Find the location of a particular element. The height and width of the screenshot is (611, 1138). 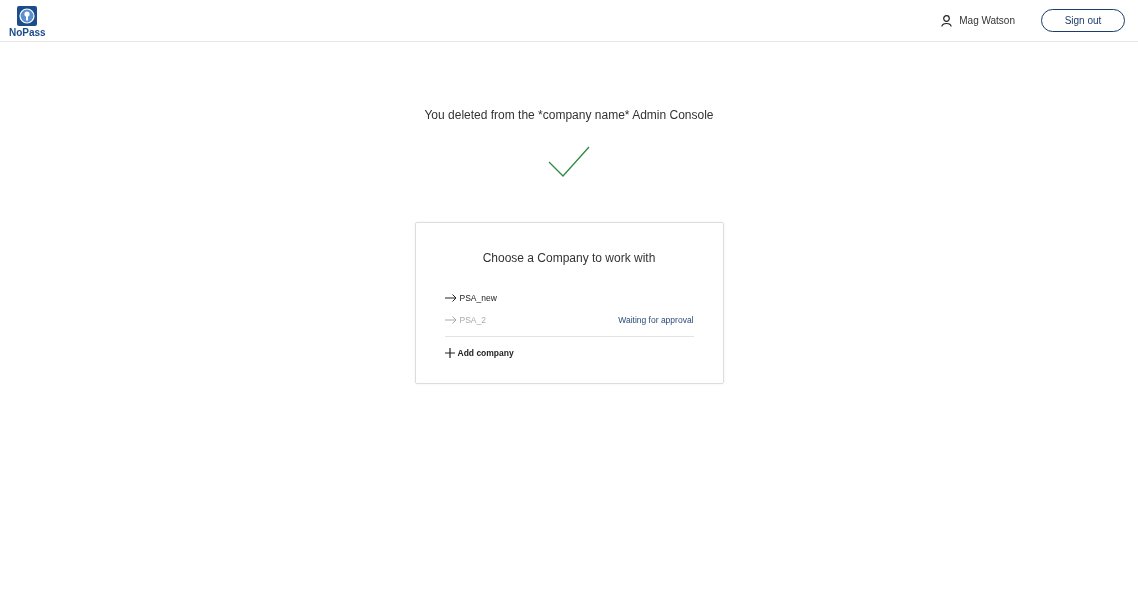

status-text: Waiting for approval is located at coordinates (656, 320).